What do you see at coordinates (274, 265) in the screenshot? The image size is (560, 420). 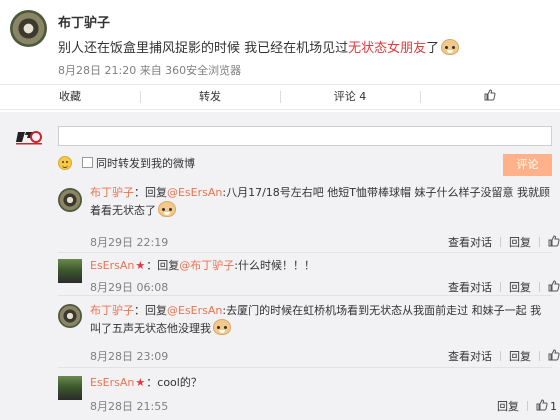 I see `comment-body: :什么时候！！！` at bounding box center [274, 265].